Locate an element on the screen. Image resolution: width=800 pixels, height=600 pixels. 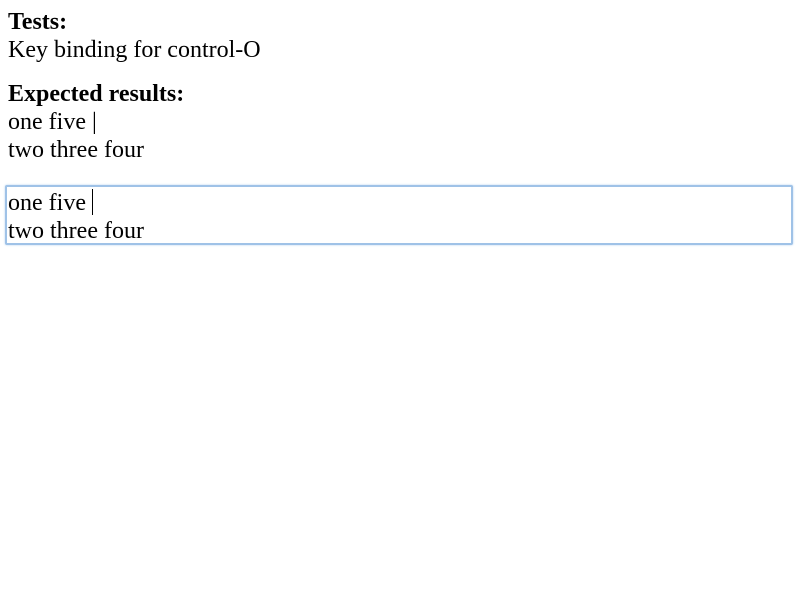
editor-line-1-container: one five is located at coordinates (50, 203).